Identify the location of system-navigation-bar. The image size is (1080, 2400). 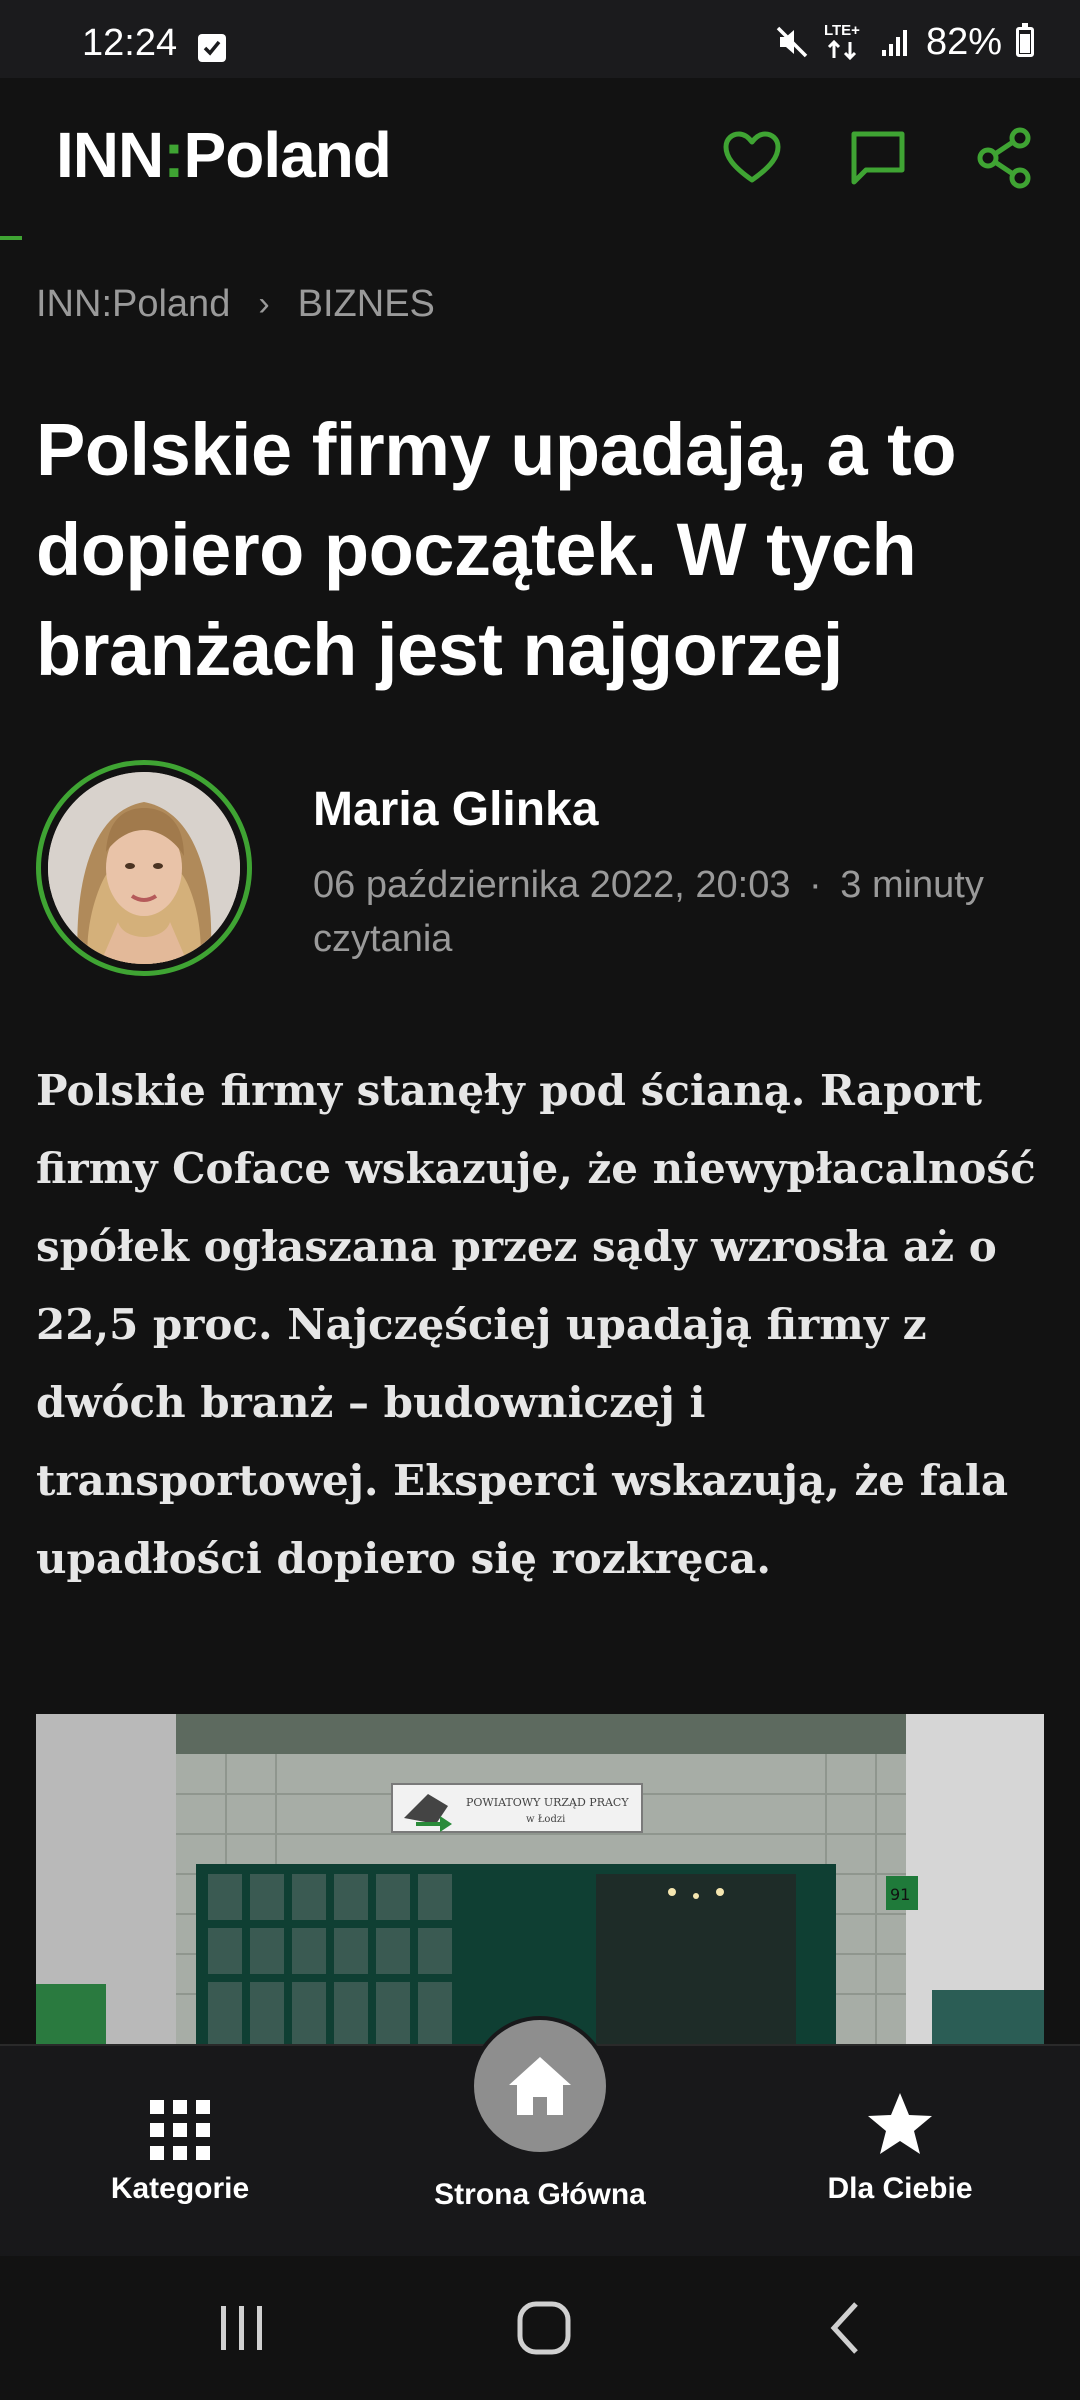
(540, 2328).